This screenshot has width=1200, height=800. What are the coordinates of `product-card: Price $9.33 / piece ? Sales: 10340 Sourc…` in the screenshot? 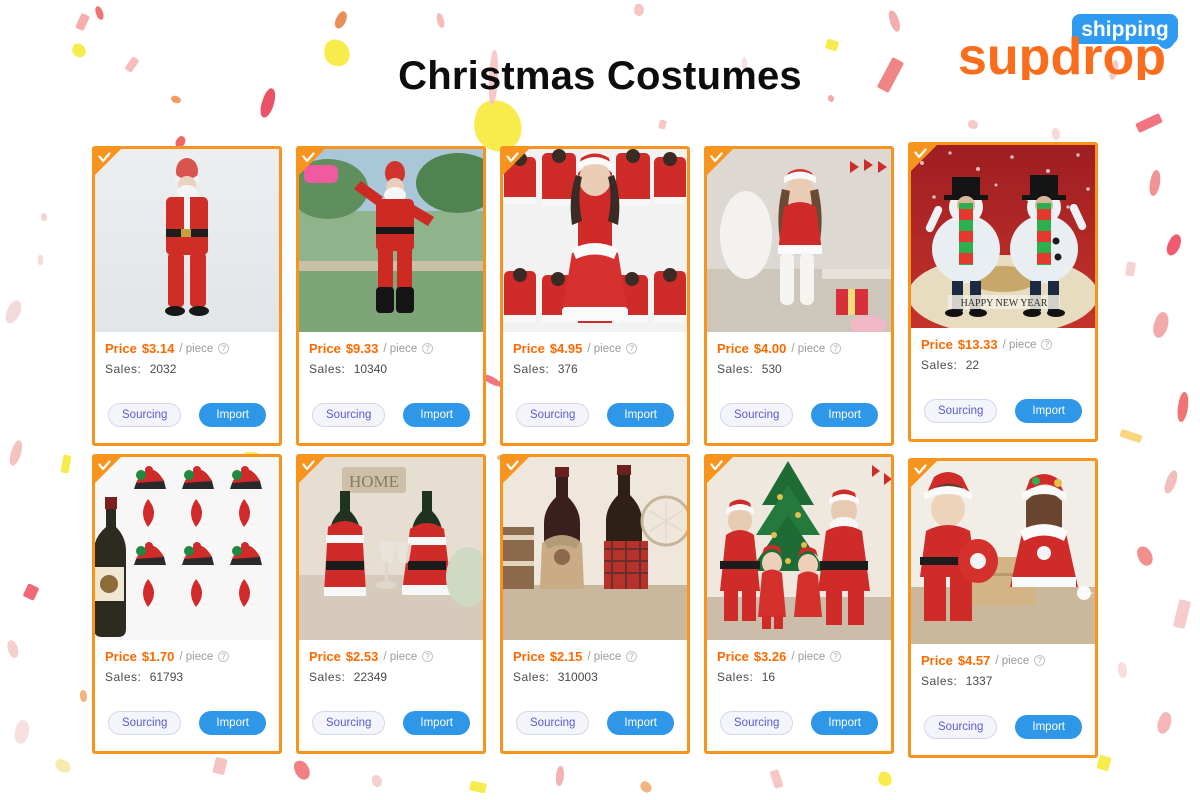 It's located at (391, 296).